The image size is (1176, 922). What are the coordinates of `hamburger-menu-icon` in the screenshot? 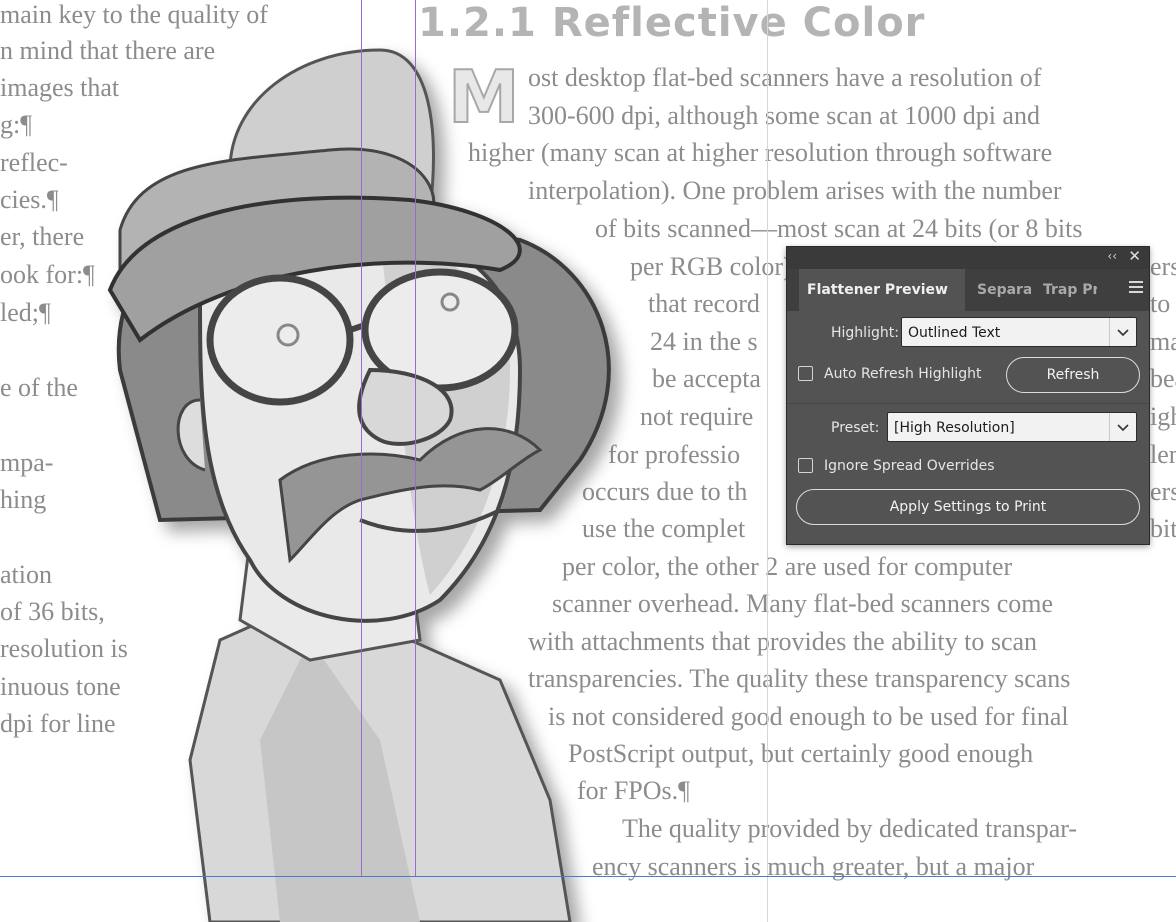 It's located at (1136, 288).